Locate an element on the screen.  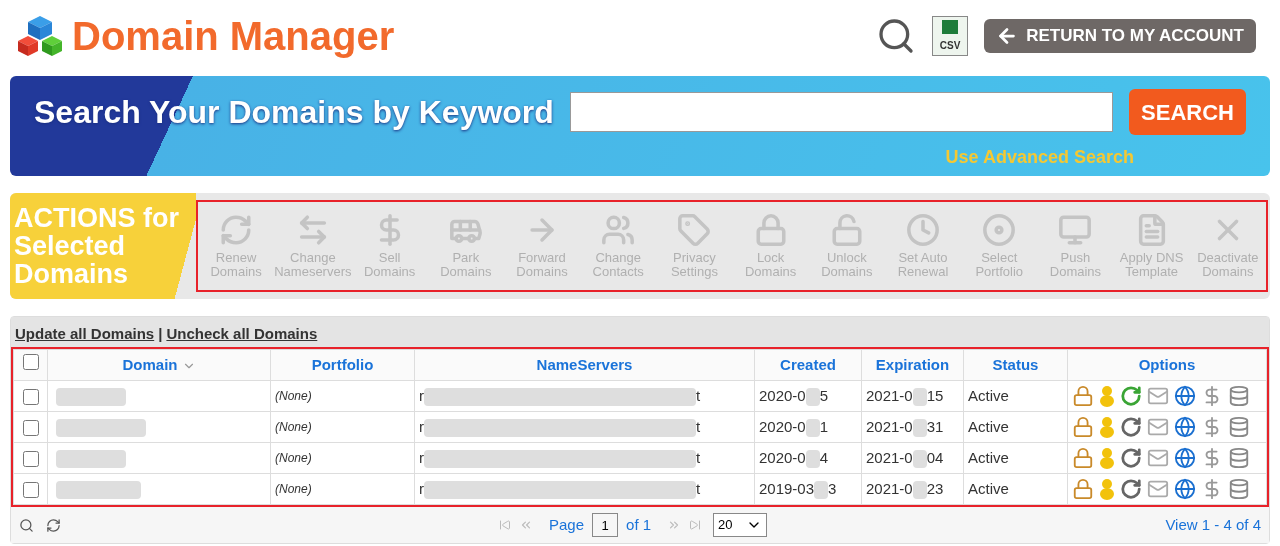
tag-icon is located at coordinates (694, 230).